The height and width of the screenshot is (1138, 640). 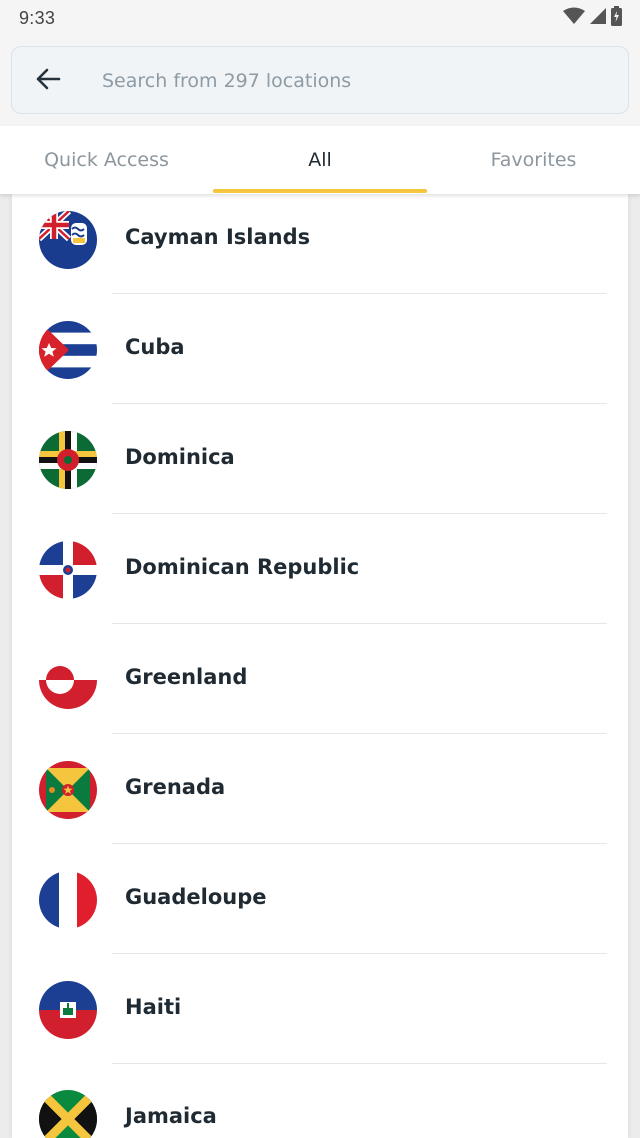 What do you see at coordinates (68, 1010) in the screenshot?
I see `haiti-flag-icon` at bounding box center [68, 1010].